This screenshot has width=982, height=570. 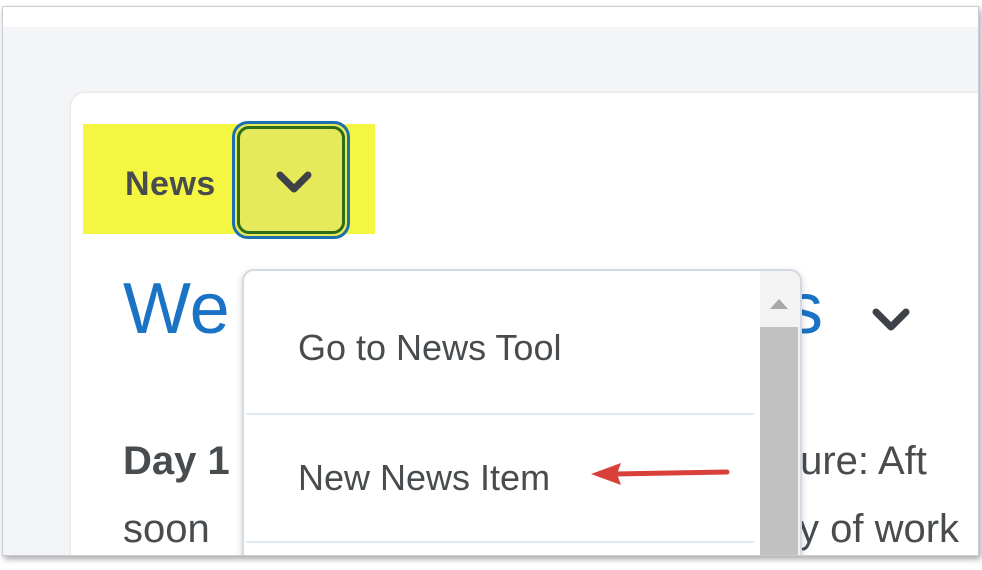 I want to click on top-strip, so click(x=490, y=17).